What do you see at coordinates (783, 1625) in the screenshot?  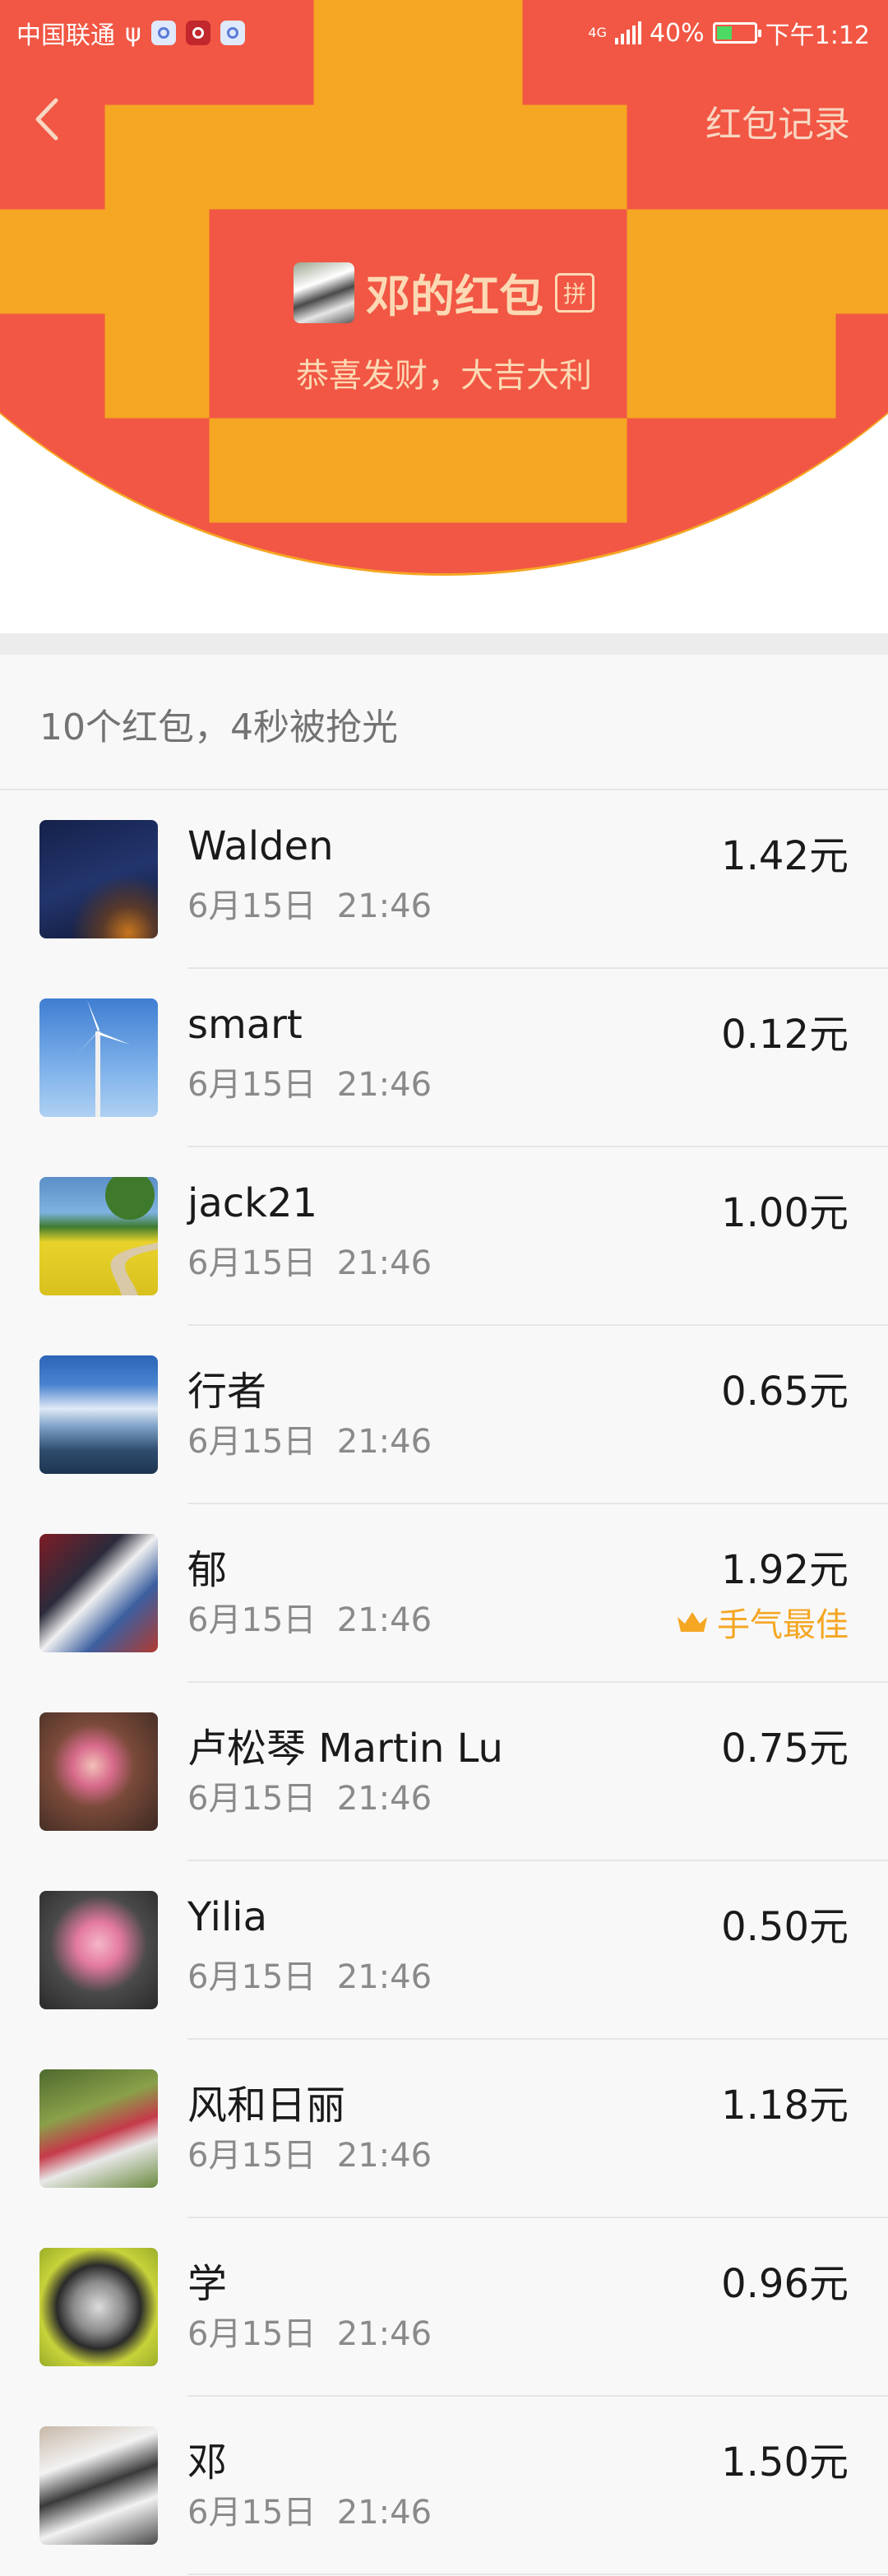 I see `best-luck-label: 手气最佳` at bounding box center [783, 1625].